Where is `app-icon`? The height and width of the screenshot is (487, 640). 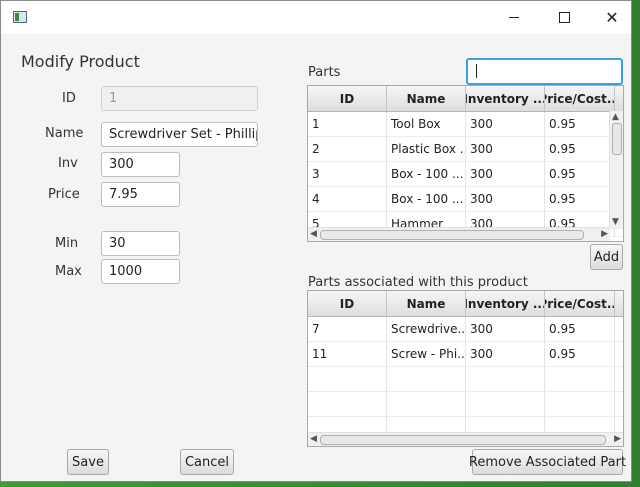
app-icon is located at coordinates (20, 17).